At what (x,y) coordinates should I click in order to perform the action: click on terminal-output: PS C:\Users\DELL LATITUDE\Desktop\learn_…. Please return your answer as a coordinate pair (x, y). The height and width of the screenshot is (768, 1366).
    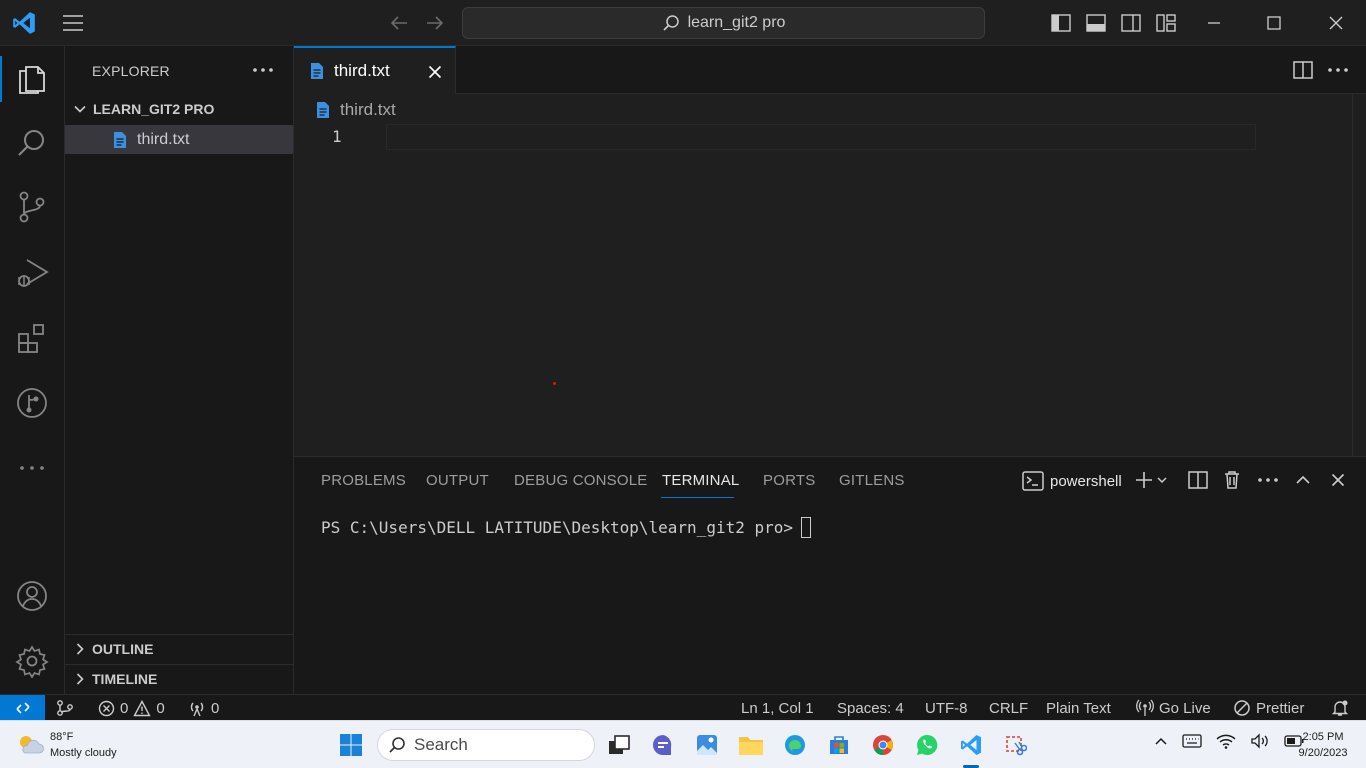
    Looking at the image, I should click on (566, 527).